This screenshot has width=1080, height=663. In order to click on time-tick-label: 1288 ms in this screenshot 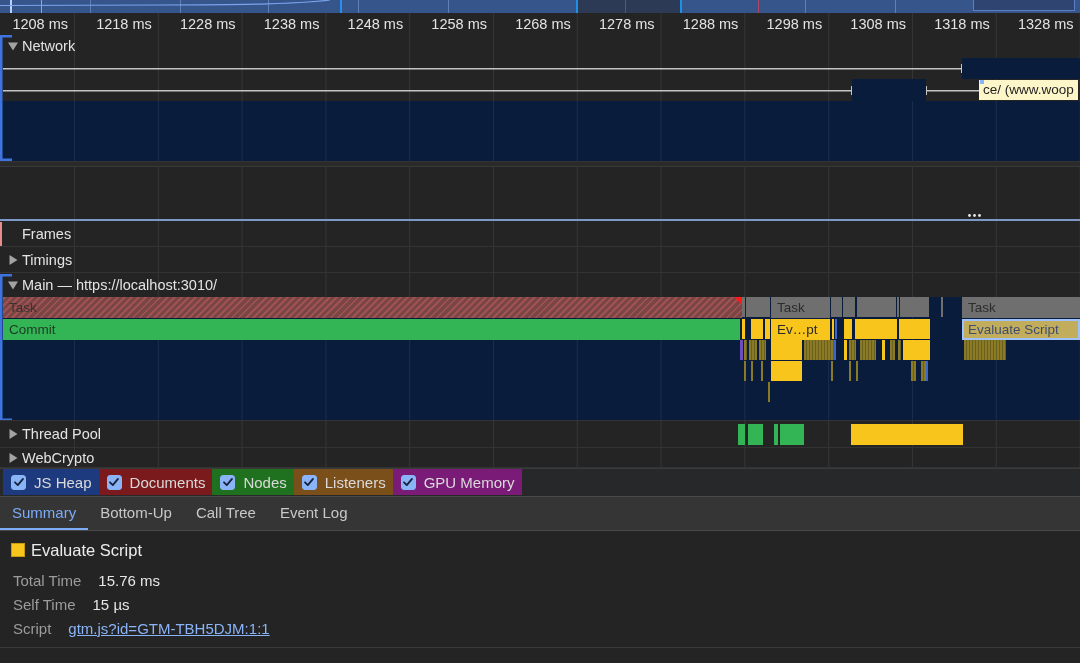, I will do `click(710, 24)`.